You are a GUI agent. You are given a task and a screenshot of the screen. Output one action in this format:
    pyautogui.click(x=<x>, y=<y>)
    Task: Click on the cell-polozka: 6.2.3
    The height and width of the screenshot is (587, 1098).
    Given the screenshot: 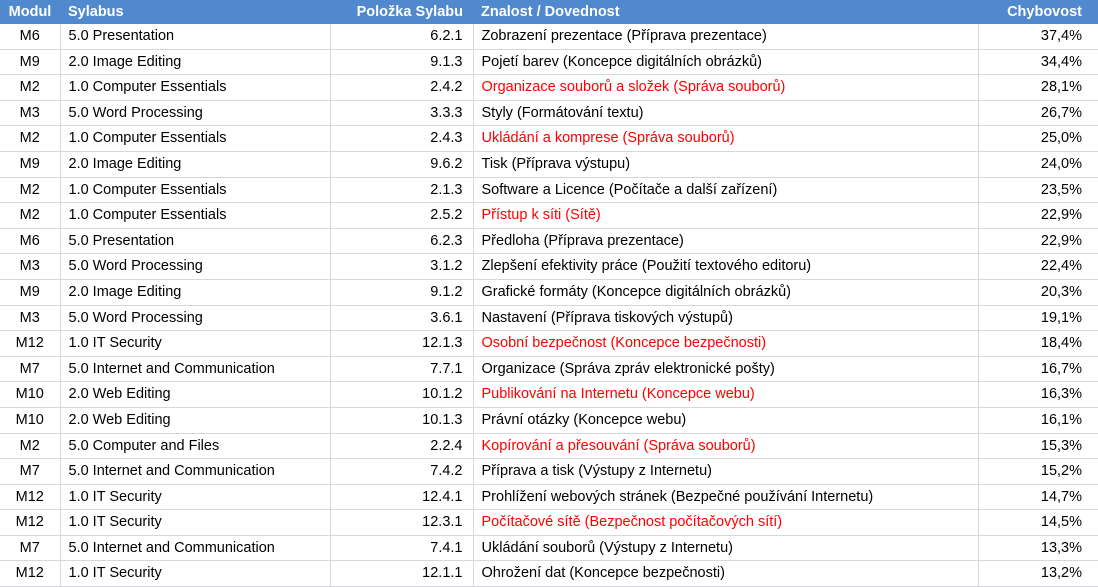 What is the action you would take?
    pyautogui.click(x=402, y=241)
    